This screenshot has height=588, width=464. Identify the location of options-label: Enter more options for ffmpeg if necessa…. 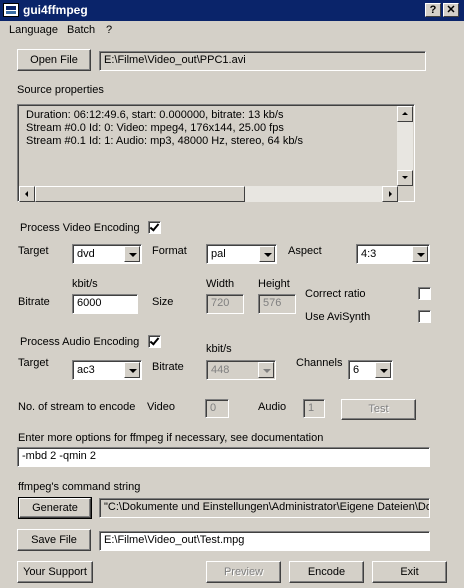
(171, 438).